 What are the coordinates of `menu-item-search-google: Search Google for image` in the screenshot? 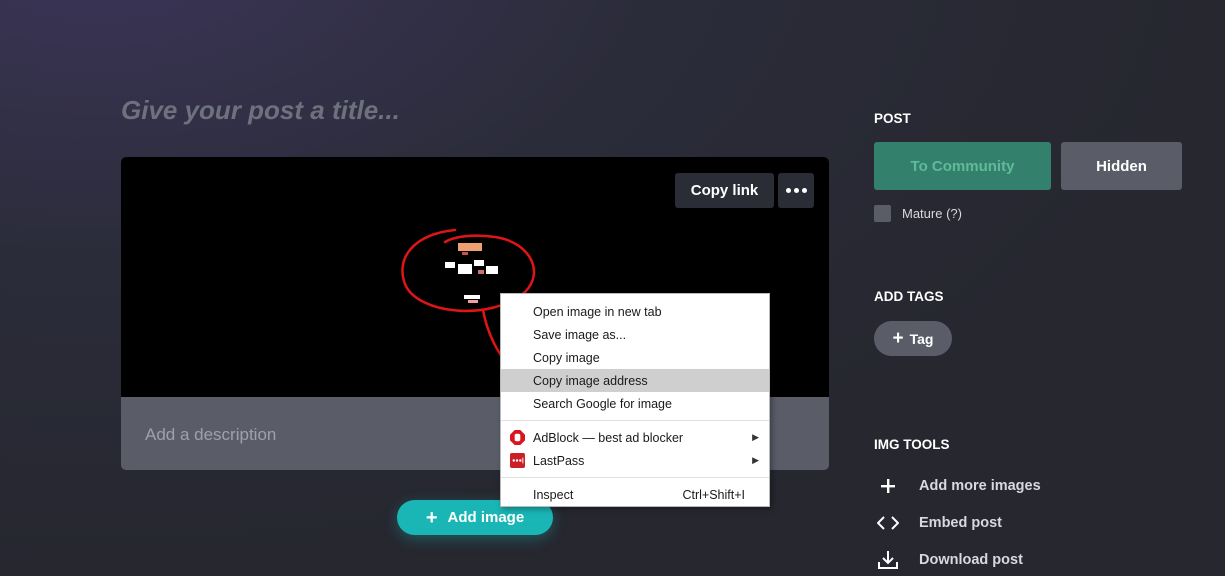 It's located at (635, 403).